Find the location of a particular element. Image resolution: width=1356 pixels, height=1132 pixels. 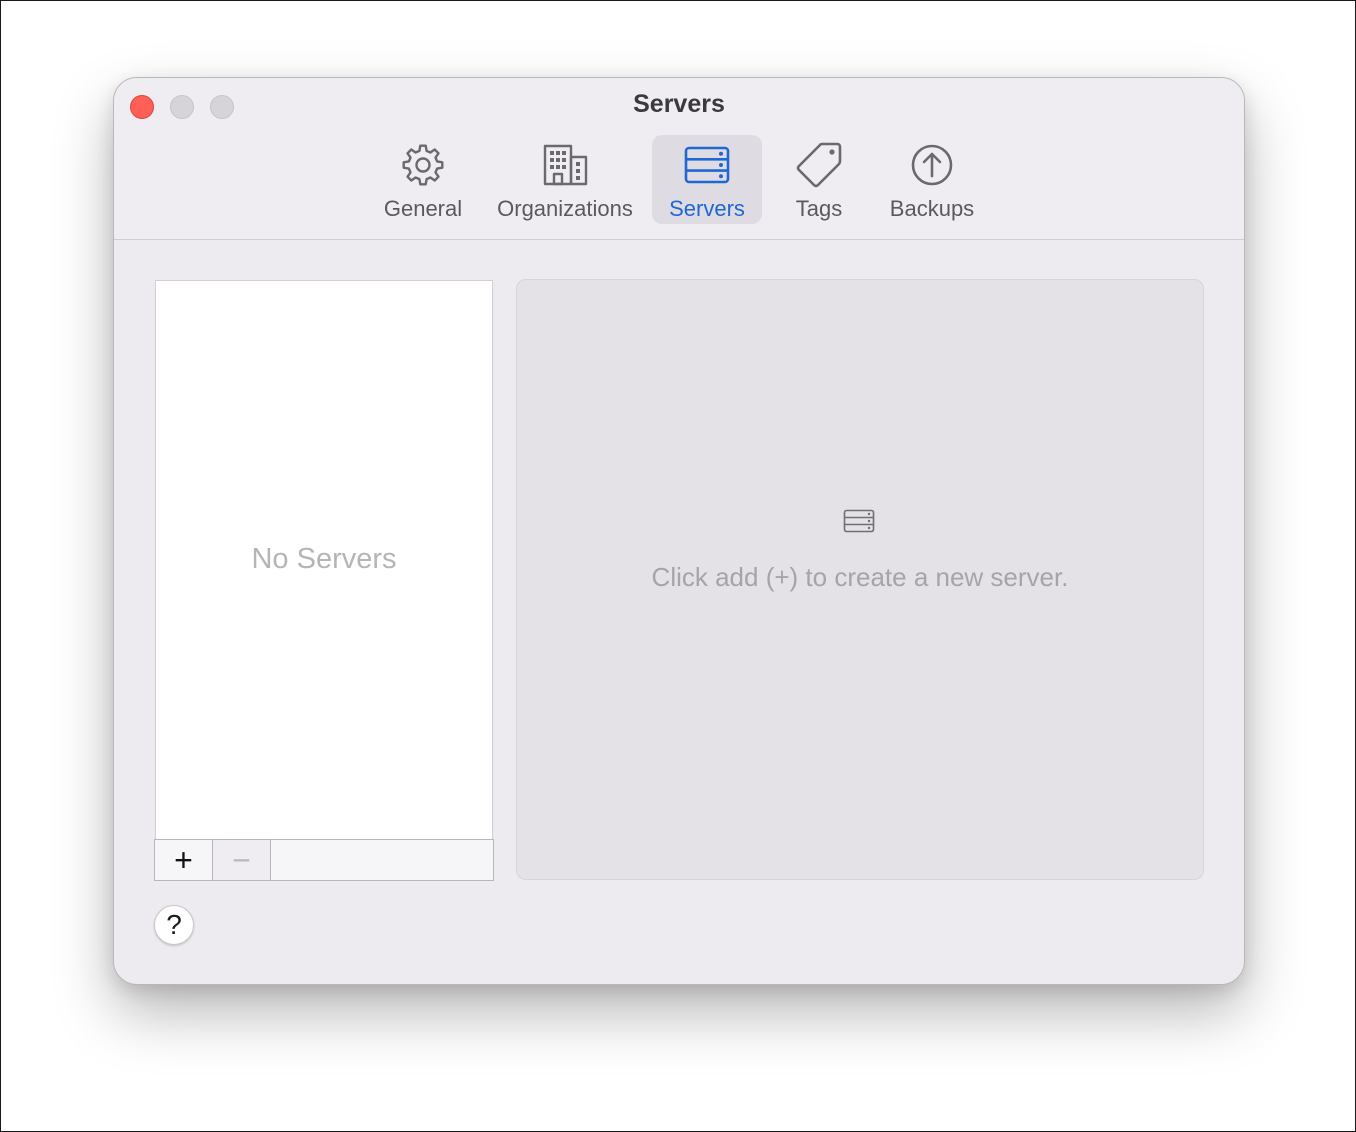

empty-list-message: No Servers is located at coordinates (324, 559).